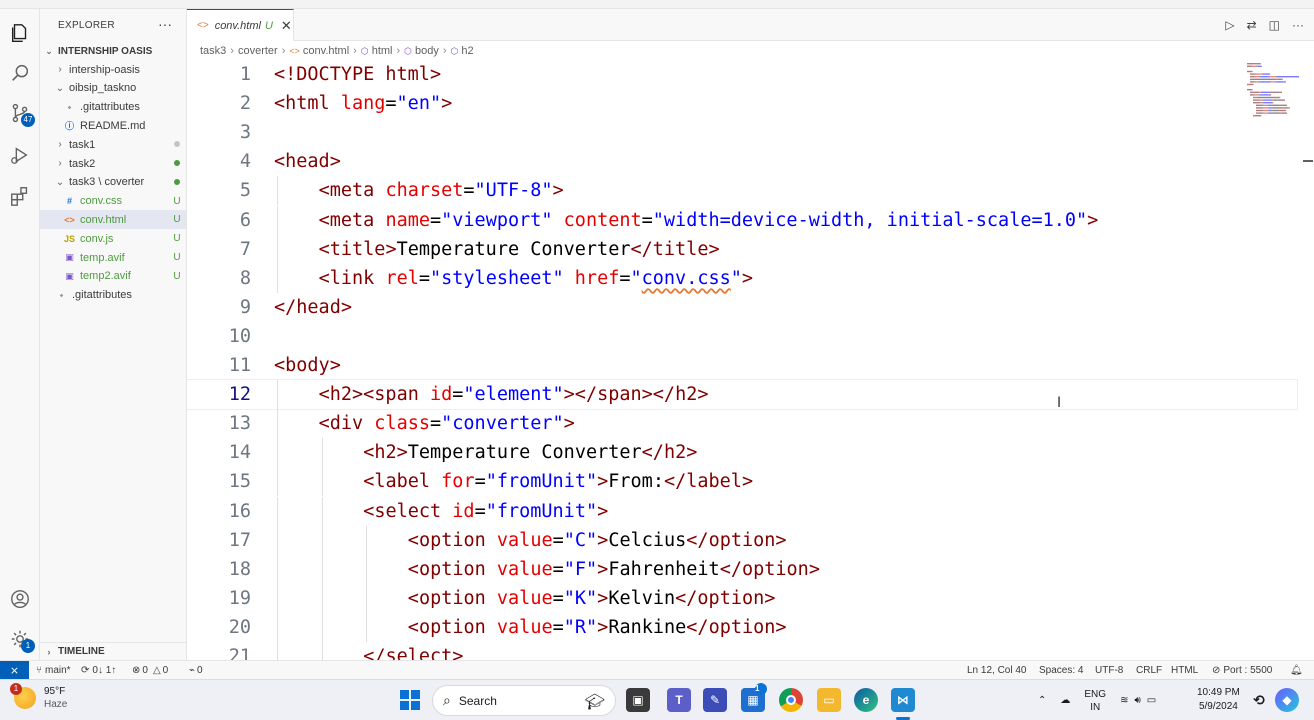 The width and height of the screenshot is (1314, 720). Describe the element at coordinates (524, 700) in the screenshot. I see `taskbar-search: ⌕ Search 🎓︎` at that location.